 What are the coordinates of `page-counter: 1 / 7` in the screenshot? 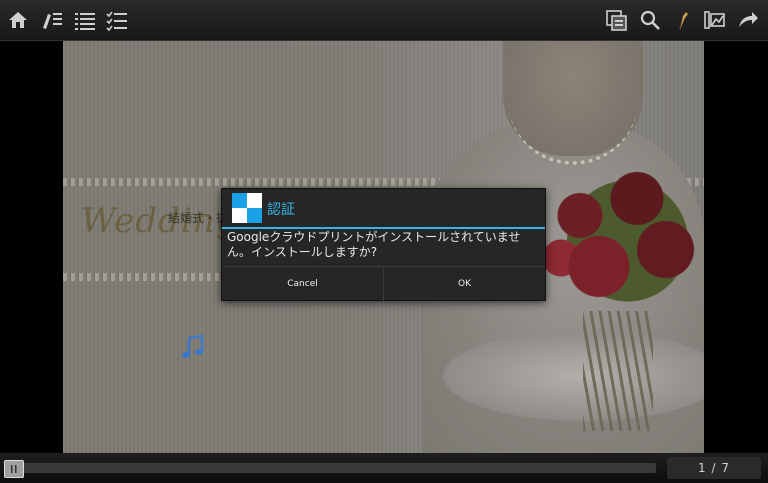 It's located at (714, 468).